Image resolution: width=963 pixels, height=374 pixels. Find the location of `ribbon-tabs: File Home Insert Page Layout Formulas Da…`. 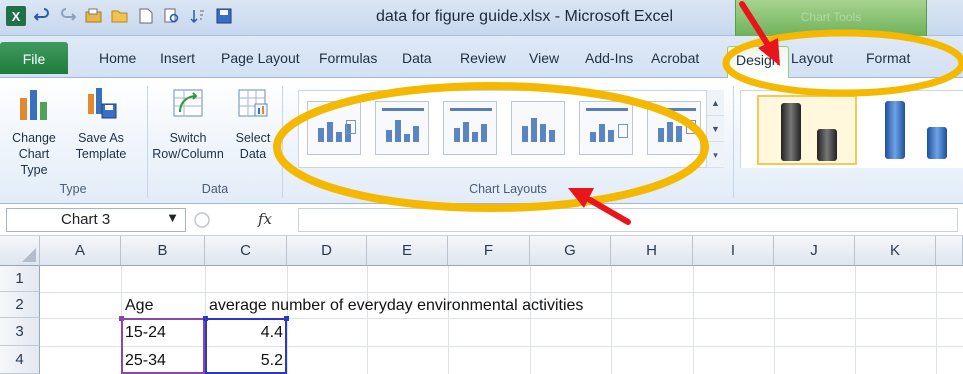

ribbon-tabs: File Home Insert Page Layout Formulas Da… is located at coordinates (481, 57).